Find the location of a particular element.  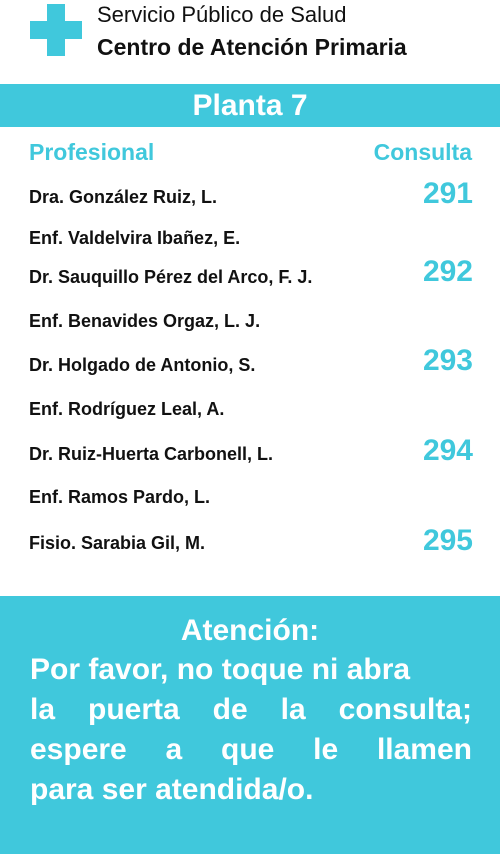

column-header-room: Consulta is located at coordinates (422, 152).